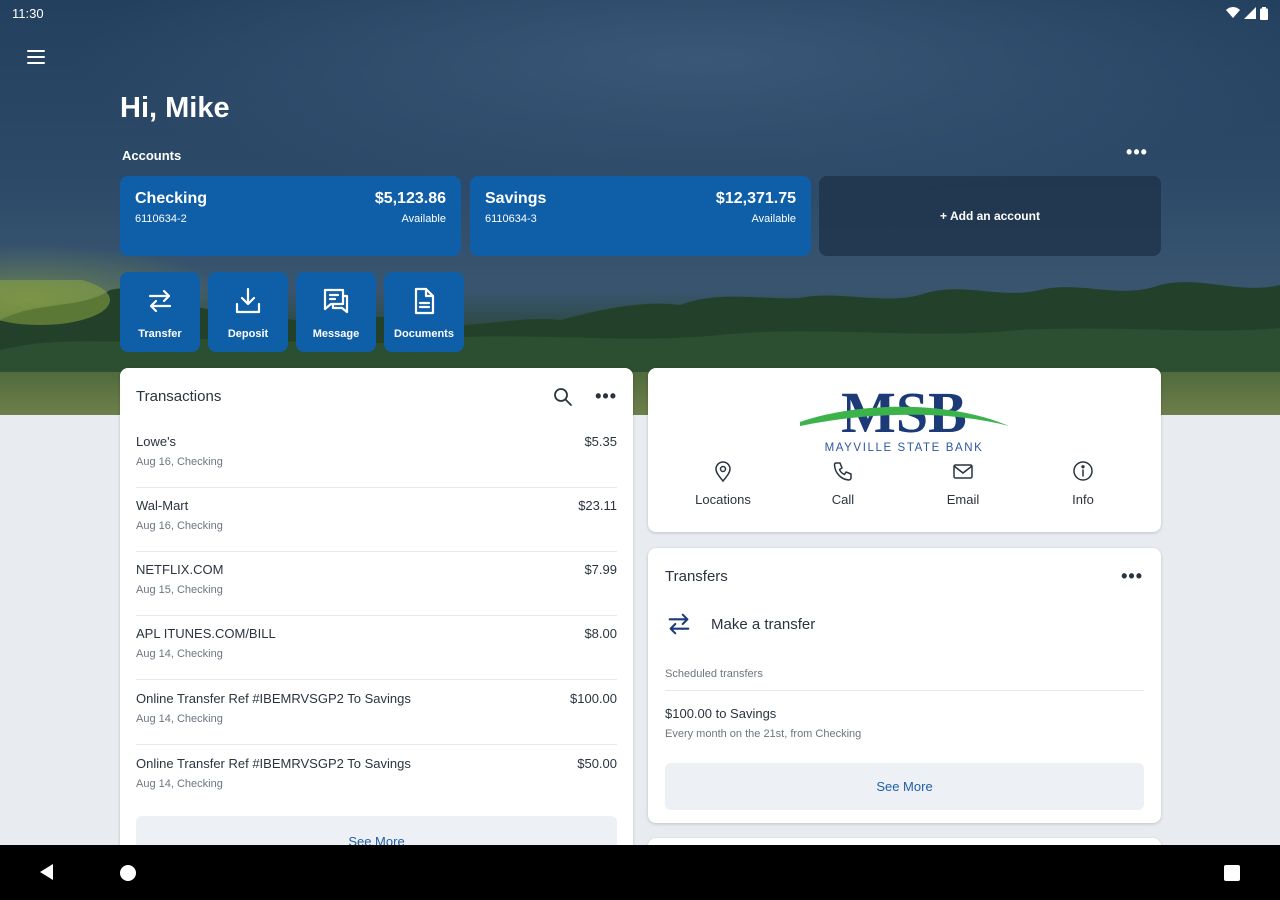 This screenshot has width=1280, height=900. Describe the element at coordinates (424, 334) in the screenshot. I see `documents-label: Documents` at that location.